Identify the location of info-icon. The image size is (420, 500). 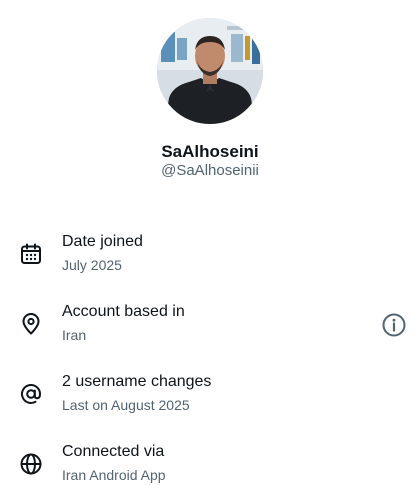
(394, 325).